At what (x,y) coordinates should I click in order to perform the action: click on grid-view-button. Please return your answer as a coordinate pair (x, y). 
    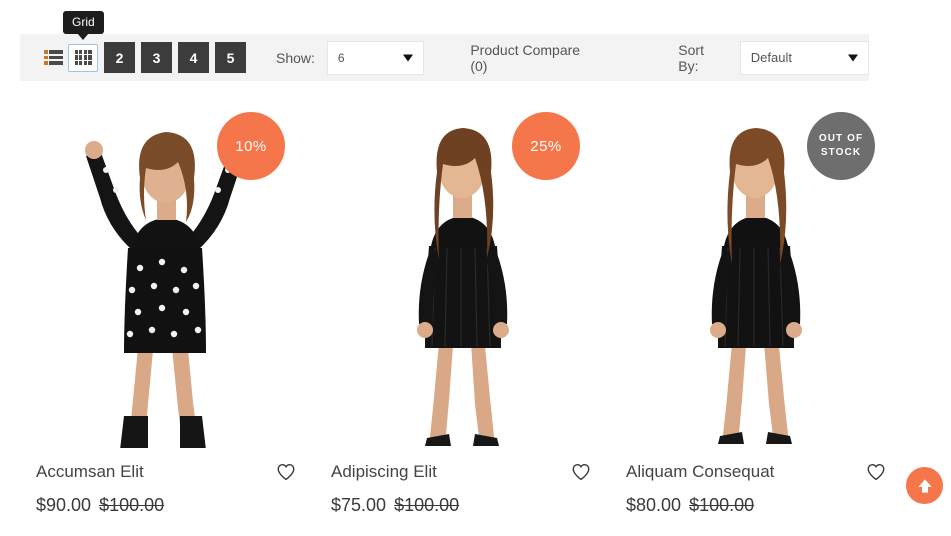
    Looking at the image, I should click on (83, 57).